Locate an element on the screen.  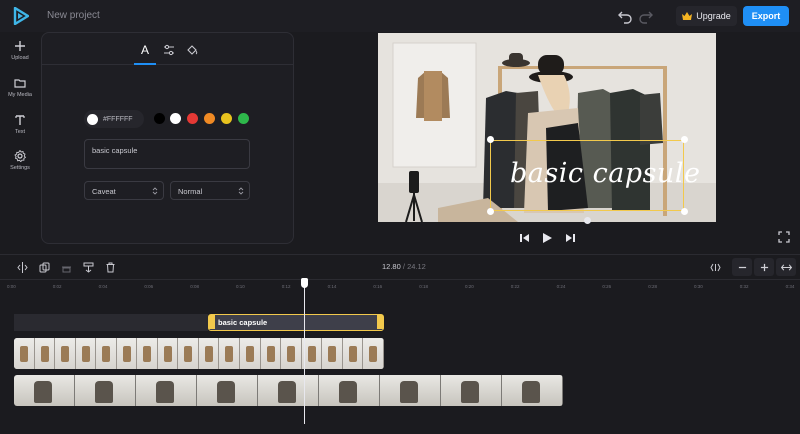
font-family-select: Caveat is located at coordinates (124, 190).